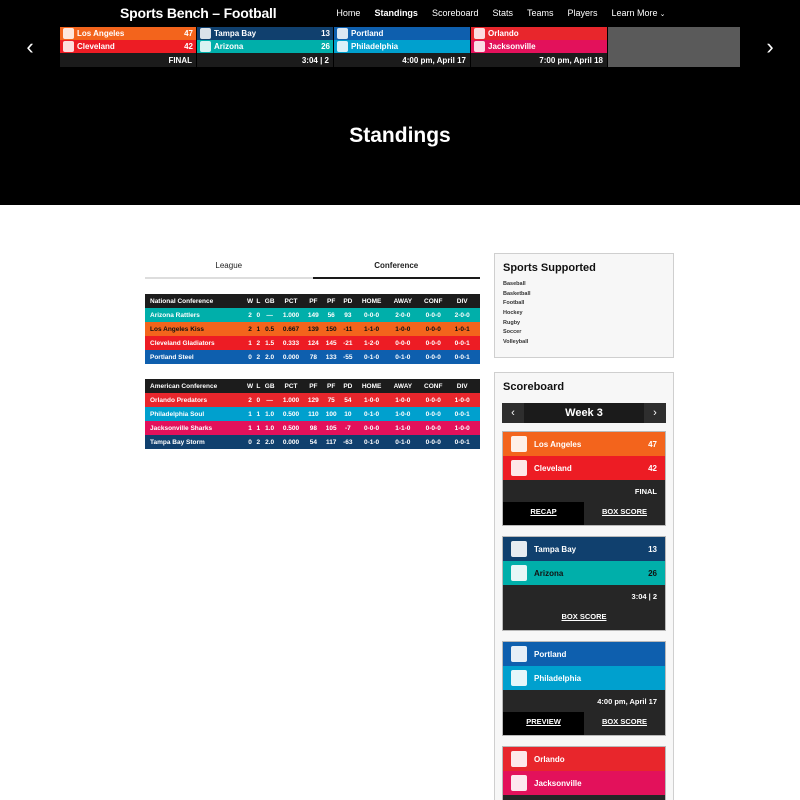  What do you see at coordinates (584, 573) in the screenshot?
I see `scoreboard-team-row: Arizona 26` at bounding box center [584, 573].